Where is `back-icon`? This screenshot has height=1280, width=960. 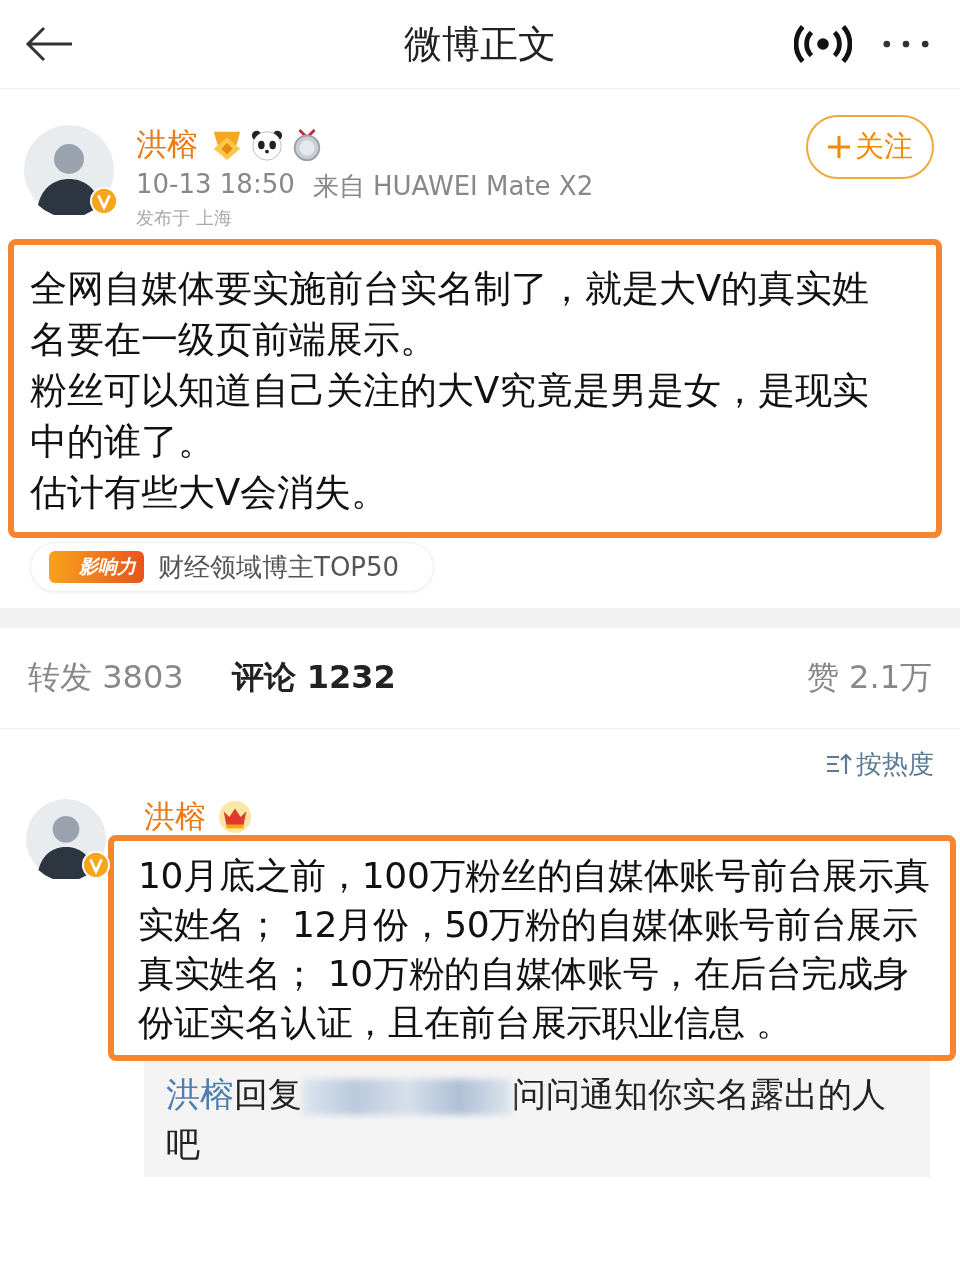 back-icon is located at coordinates (49, 44).